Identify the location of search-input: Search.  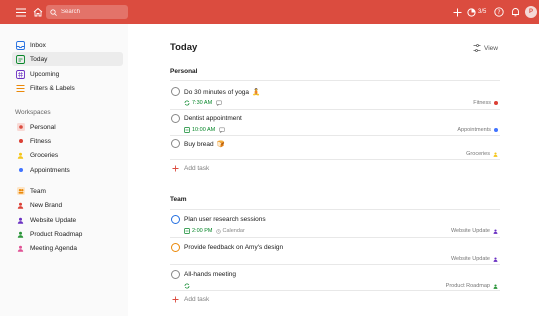
(87, 12).